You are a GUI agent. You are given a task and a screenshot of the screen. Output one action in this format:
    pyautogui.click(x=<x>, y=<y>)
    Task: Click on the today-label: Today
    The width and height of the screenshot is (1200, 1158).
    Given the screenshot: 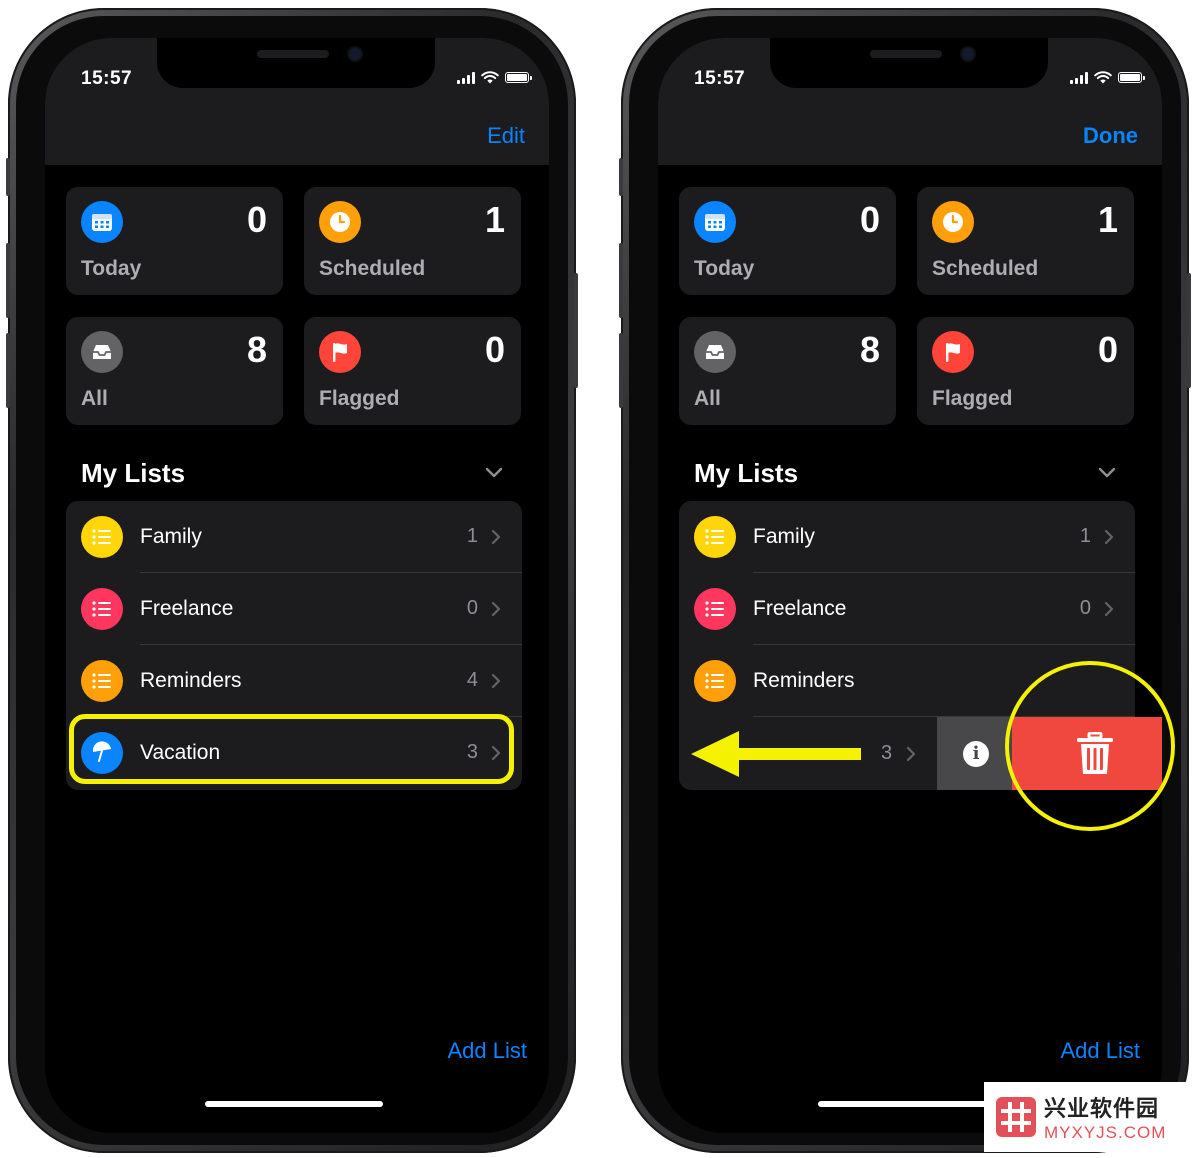 What is the action you would take?
    pyautogui.click(x=111, y=268)
    